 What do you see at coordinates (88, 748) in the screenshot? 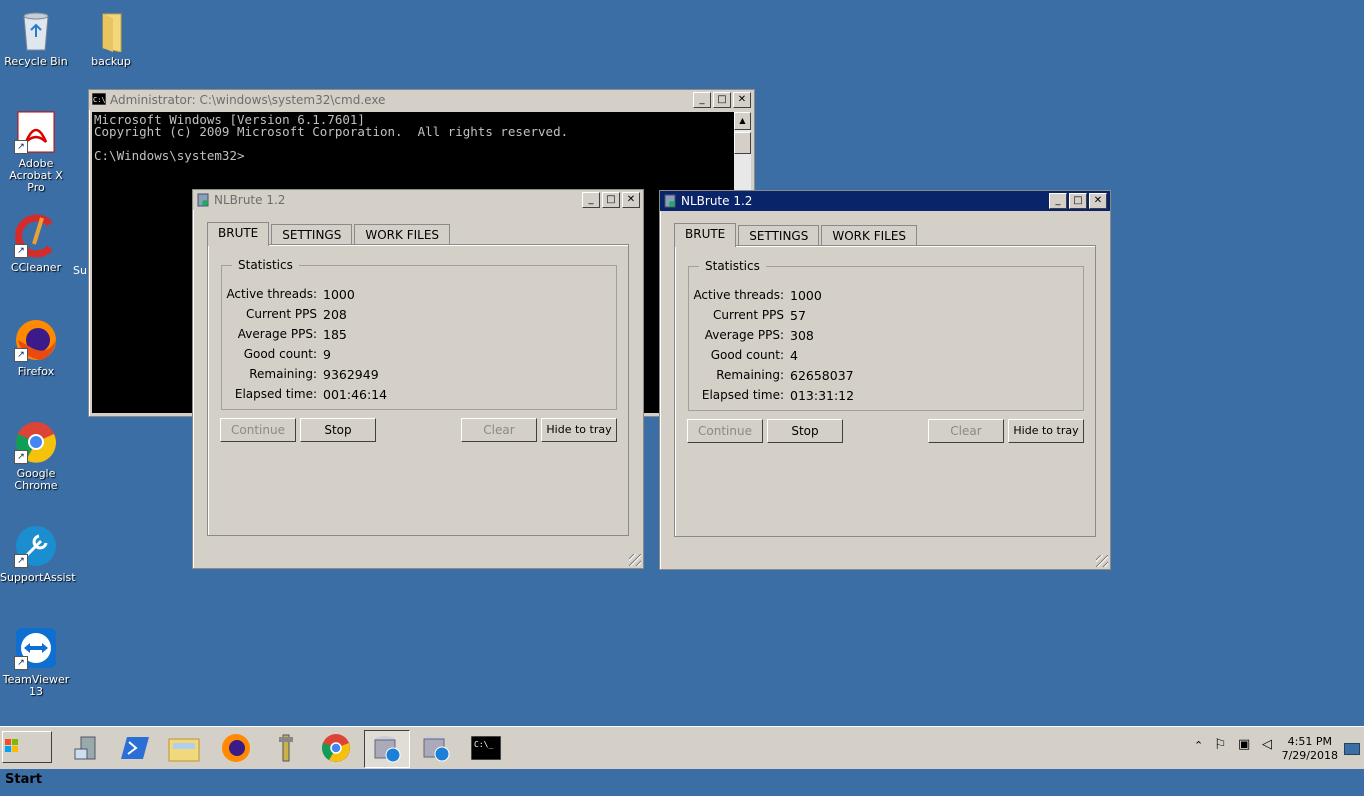
I see `server-manager-icon` at bounding box center [88, 748].